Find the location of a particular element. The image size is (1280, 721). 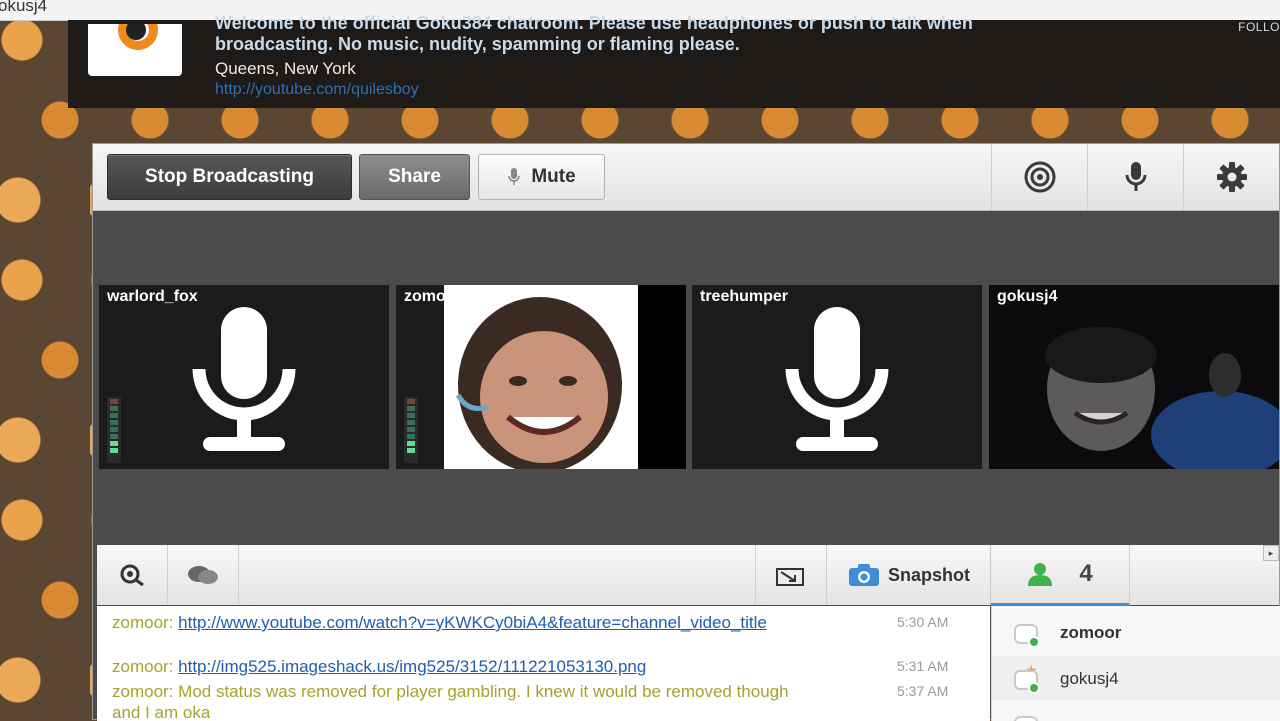

broadcast-toolbar: Stop Broadcasting Share Mute is located at coordinates (686, 177).